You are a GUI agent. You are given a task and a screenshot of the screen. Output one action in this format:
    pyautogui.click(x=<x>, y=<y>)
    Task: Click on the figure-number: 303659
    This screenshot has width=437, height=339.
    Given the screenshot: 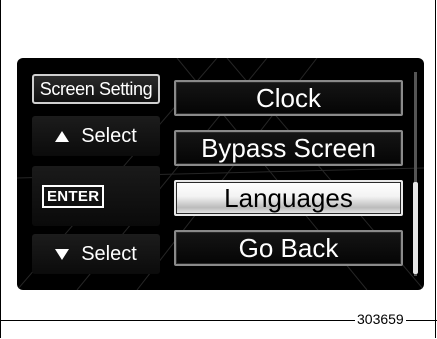 What is the action you would take?
    pyautogui.click(x=380, y=319)
    